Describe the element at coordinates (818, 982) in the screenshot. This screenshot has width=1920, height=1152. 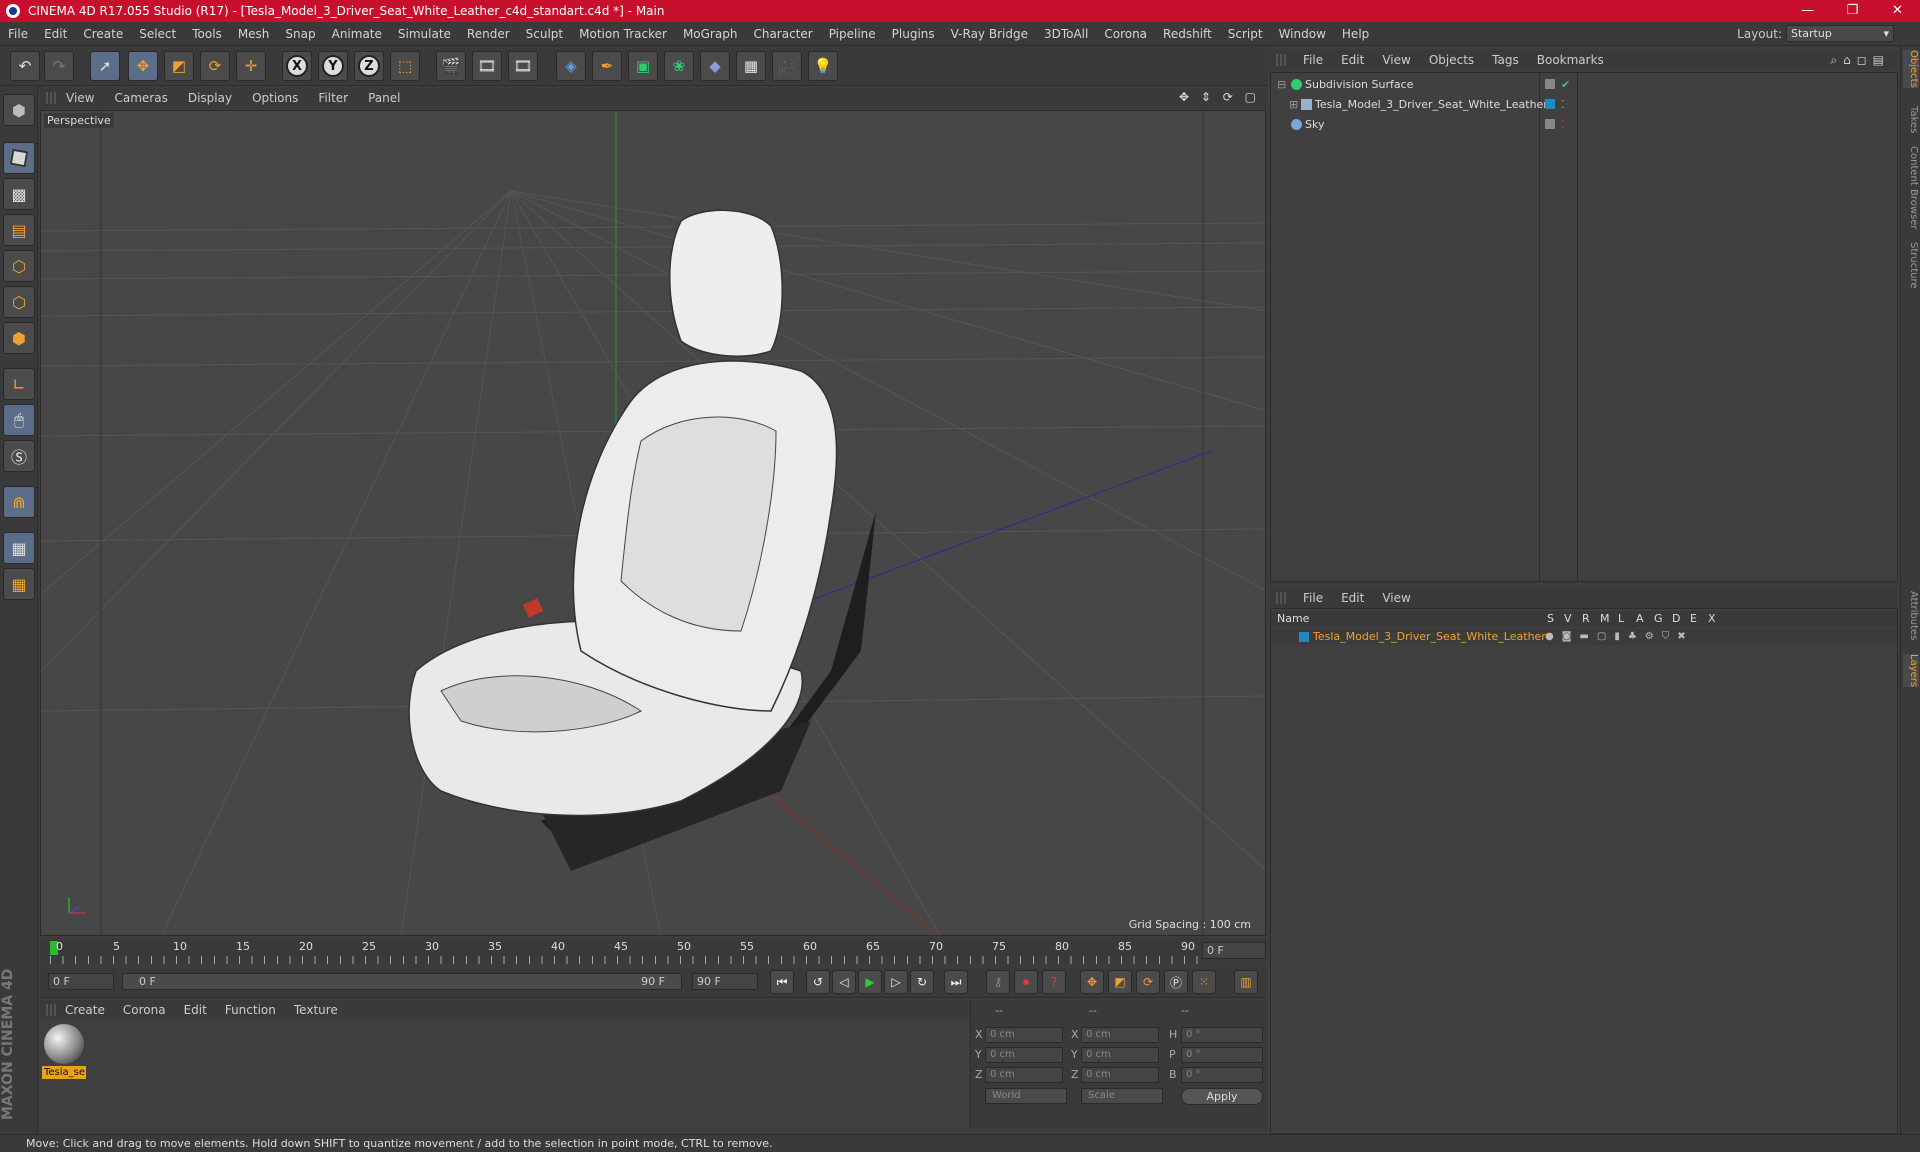
I see `previous-key-button: ↺` at that location.